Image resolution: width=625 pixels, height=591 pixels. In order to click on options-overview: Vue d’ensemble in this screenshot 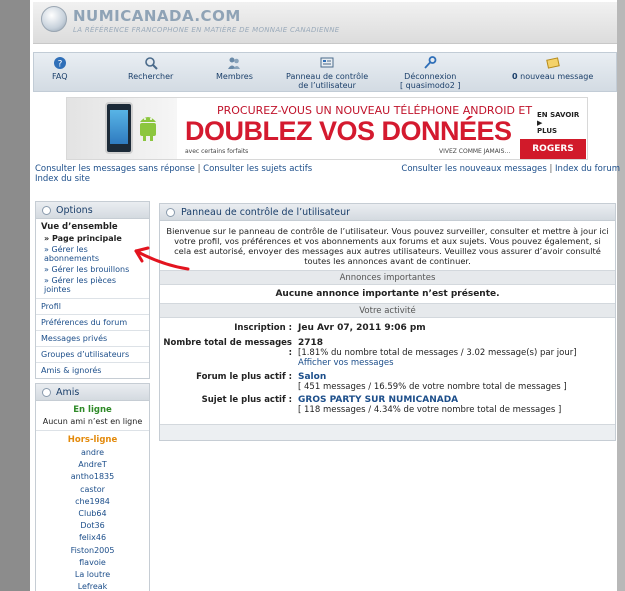, I will do `click(92, 226)`.